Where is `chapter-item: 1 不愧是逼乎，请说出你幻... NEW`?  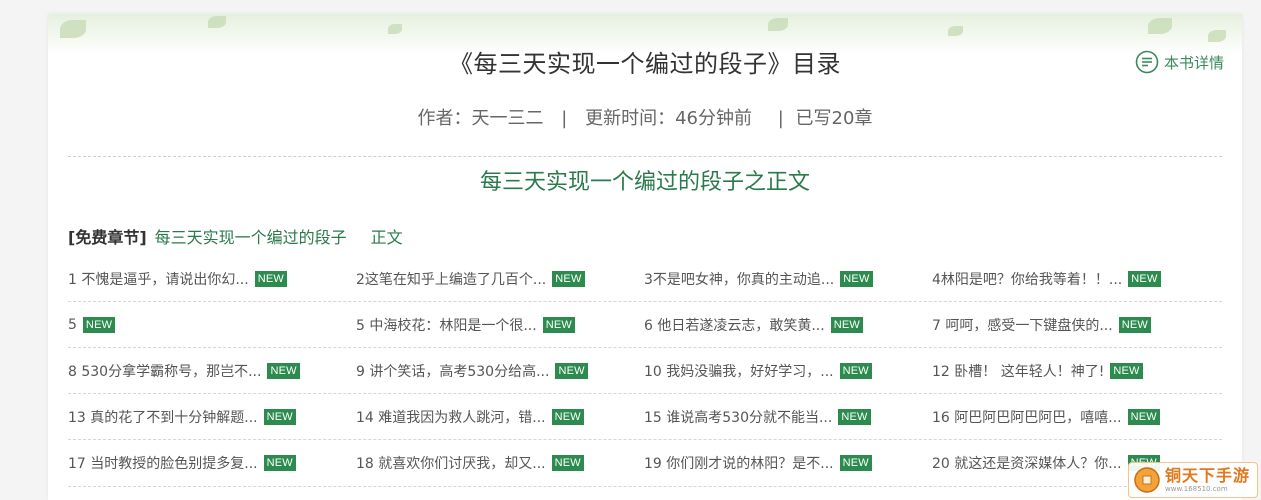
chapter-item: 1 不愧是逼乎，请说出你幻... NEW is located at coordinates (212, 279).